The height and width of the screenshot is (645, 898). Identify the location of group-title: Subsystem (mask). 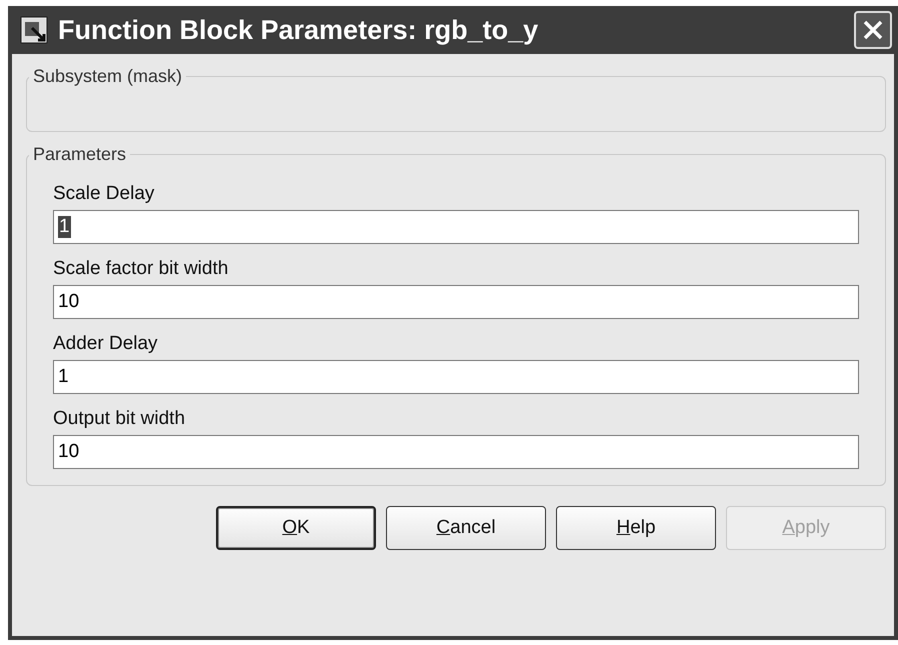
(108, 76).